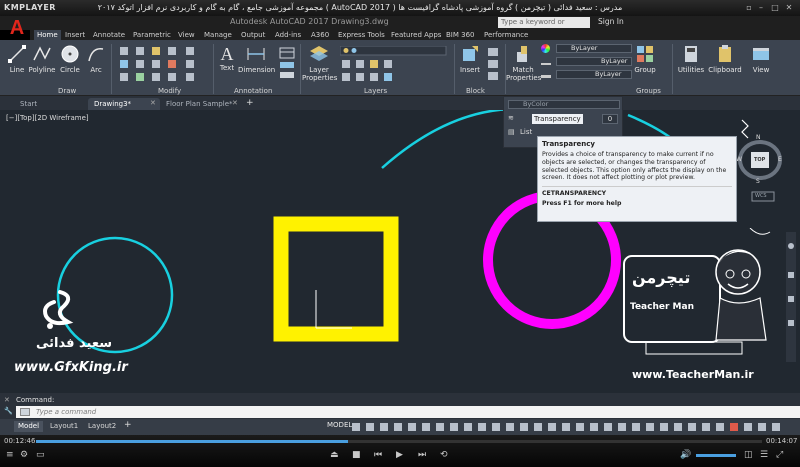  What do you see at coordinates (152, 35) in the screenshot?
I see `tab-parametric: Parametric` at bounding box center [152, 35].